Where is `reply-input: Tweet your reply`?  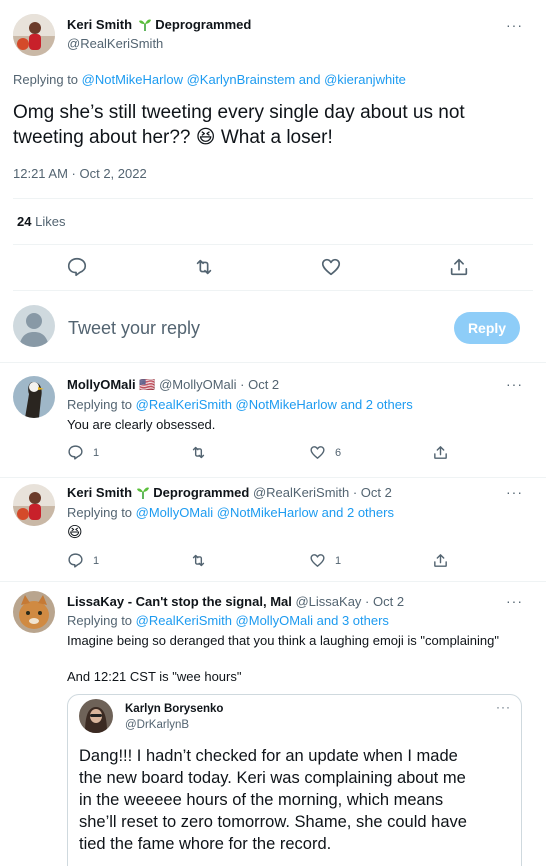
reply-input: Tweet your reply is located at coordinates (134, 328).